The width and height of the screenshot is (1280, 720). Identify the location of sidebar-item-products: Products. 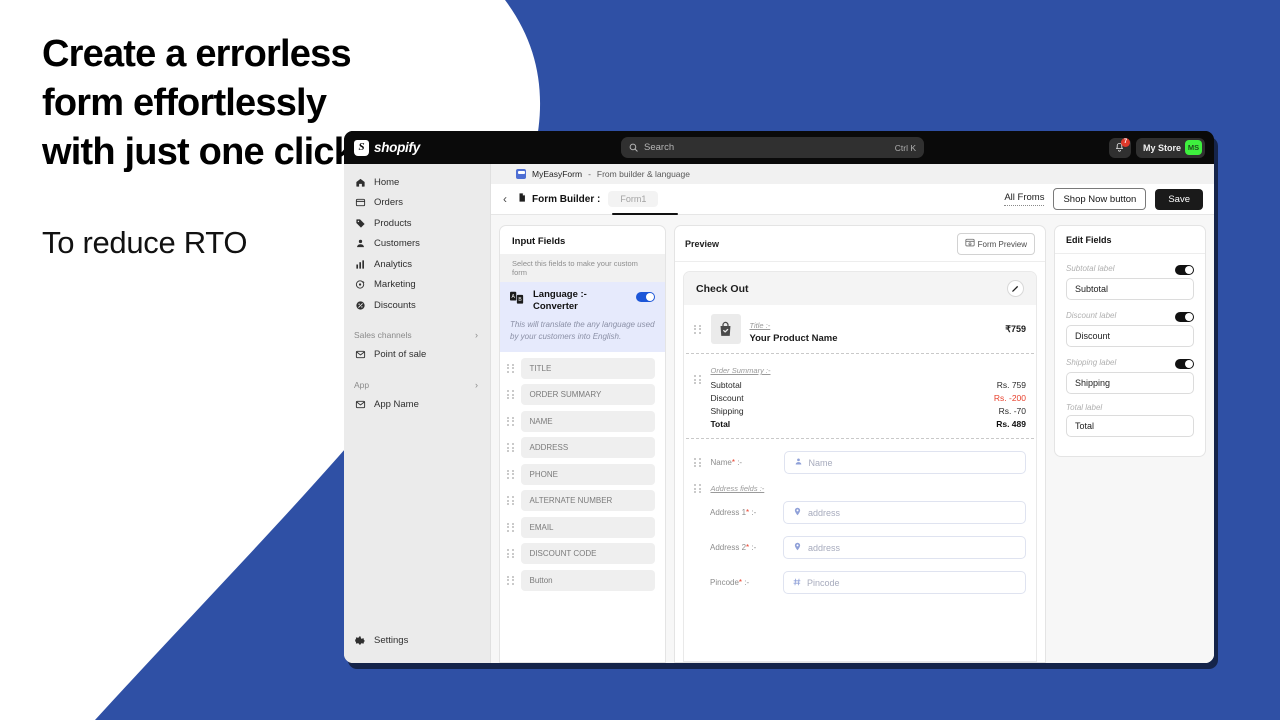
(417, 223).